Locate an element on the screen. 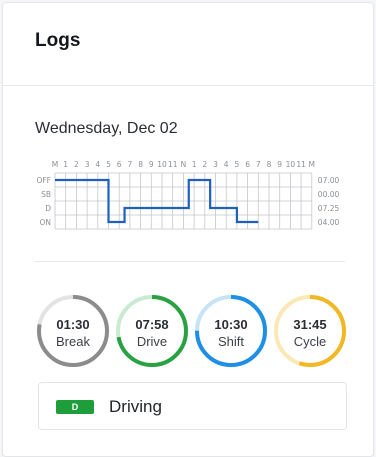 The image size is (376, 457). row-total: 04.00 is located at coordinates (329, 222).